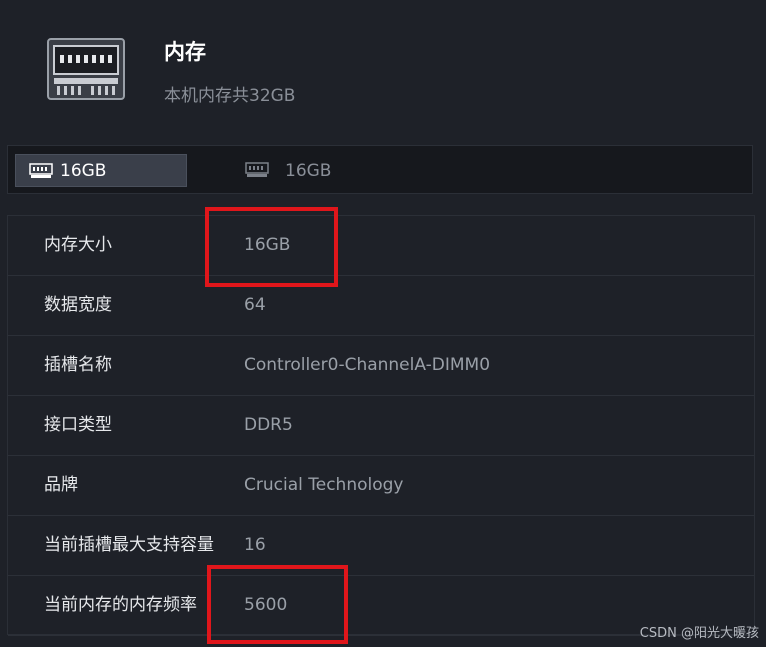  I want to click on detail-label: 插槽名称, so click(78, 365).